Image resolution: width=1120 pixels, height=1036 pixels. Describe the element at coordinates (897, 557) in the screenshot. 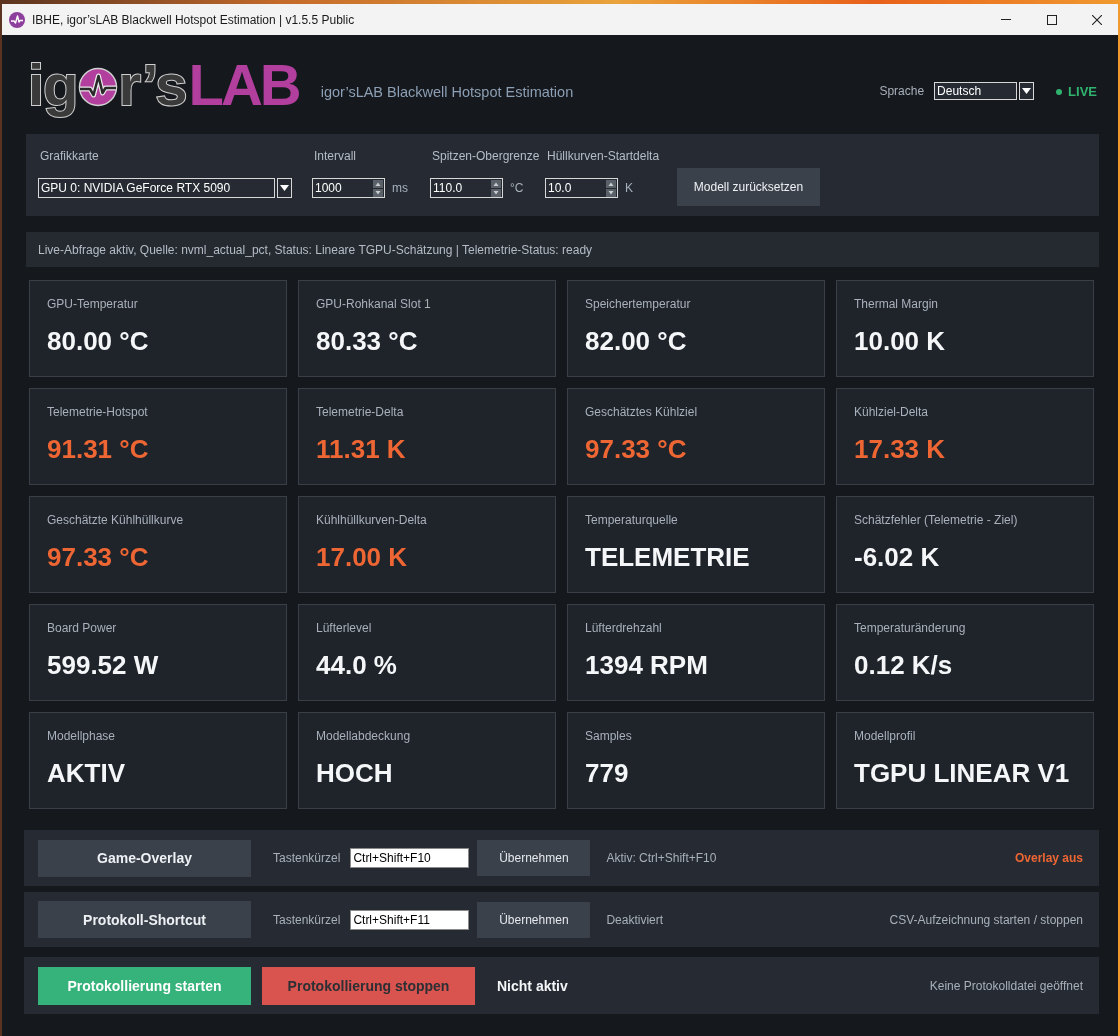

I see `metric-value: -6.02 K` at that location.